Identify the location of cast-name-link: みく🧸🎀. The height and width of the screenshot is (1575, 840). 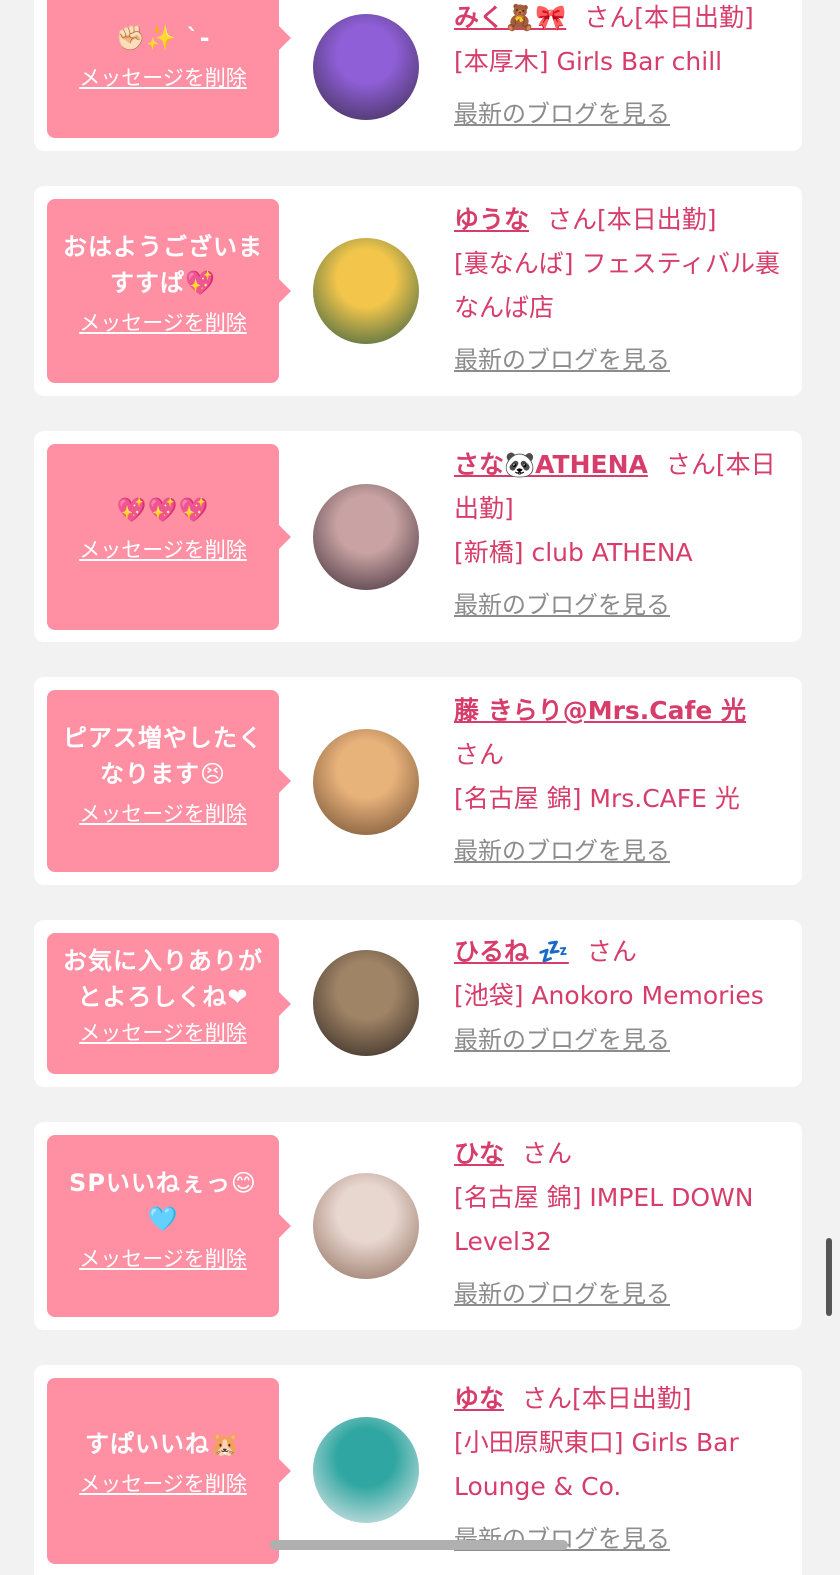
(510, 17).